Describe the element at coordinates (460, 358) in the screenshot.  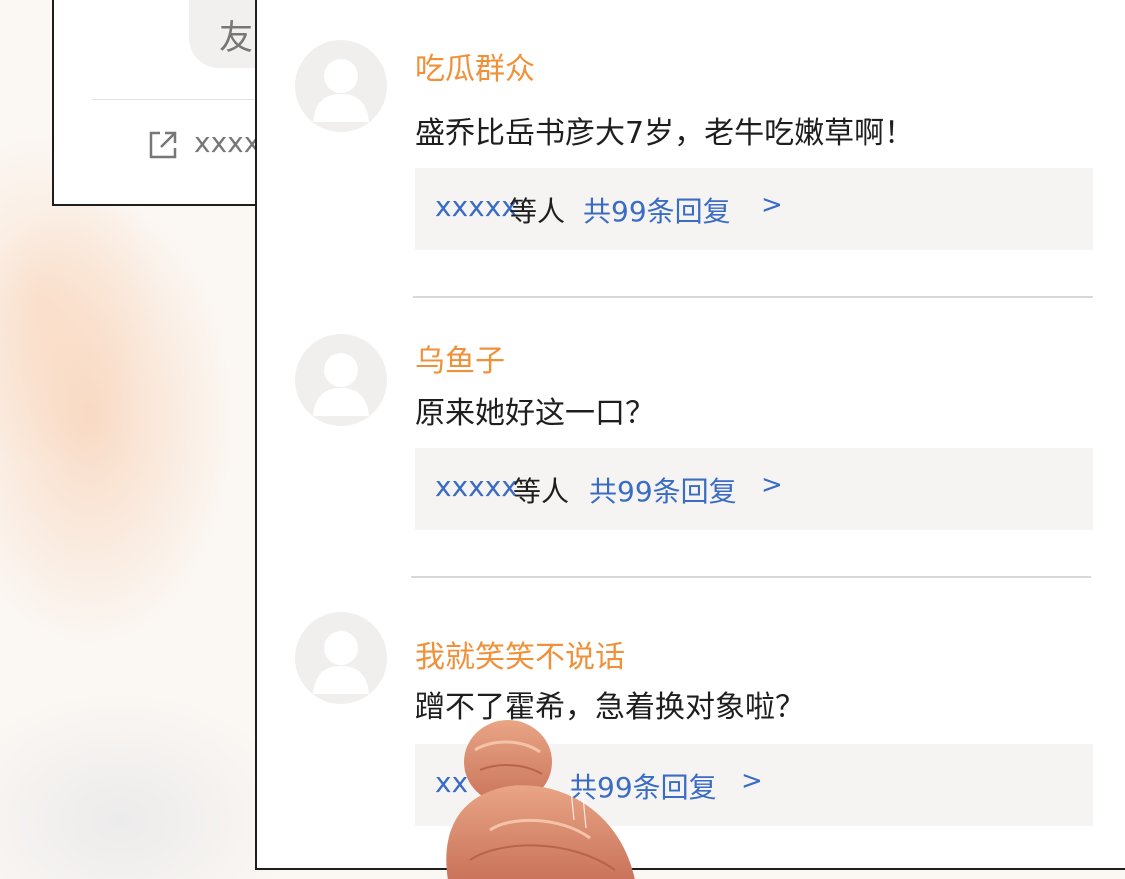
I see `comment-username: 乌鱼子` at that location.